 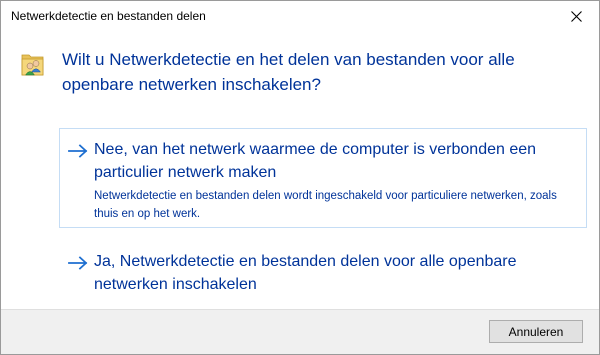 What do you see at coordinates (300, 331) in the screenshot?
I see `dialog-footer: Annuleren` at bounding box center [300, 331].